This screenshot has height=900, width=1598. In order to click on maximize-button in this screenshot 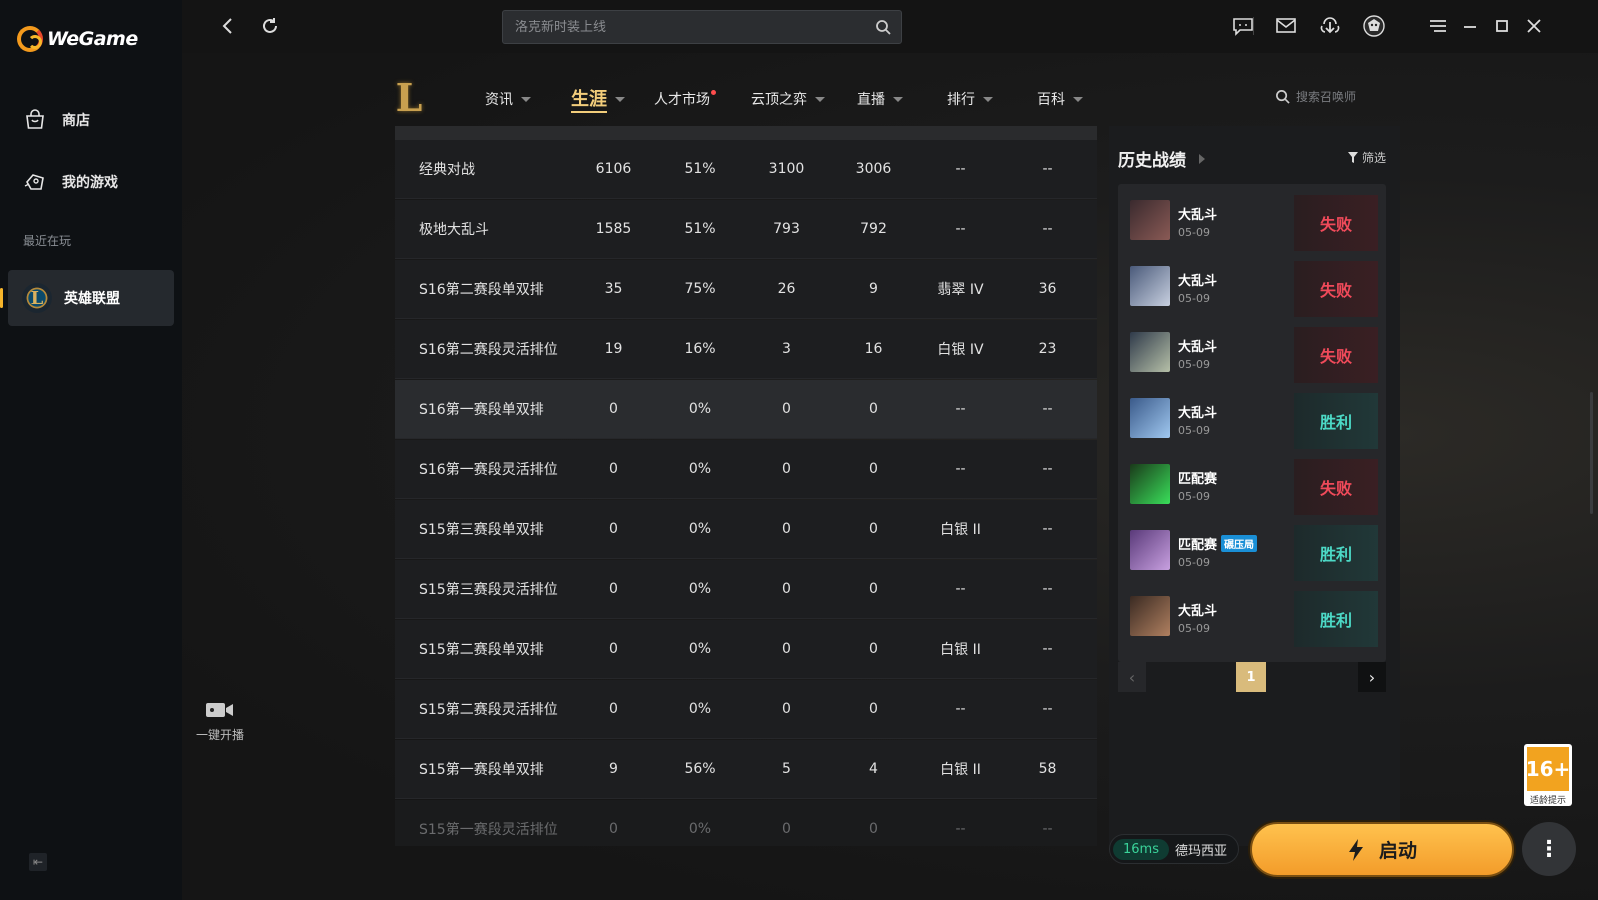, I will do `click(1502, 26)`.